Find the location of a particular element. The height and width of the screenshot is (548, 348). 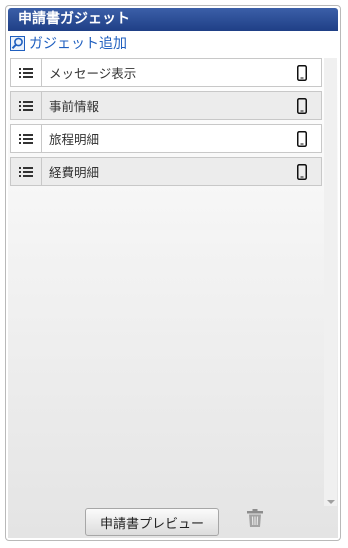

gadget-row-message: メッセージ表示 is located at coordinates (166, 72).